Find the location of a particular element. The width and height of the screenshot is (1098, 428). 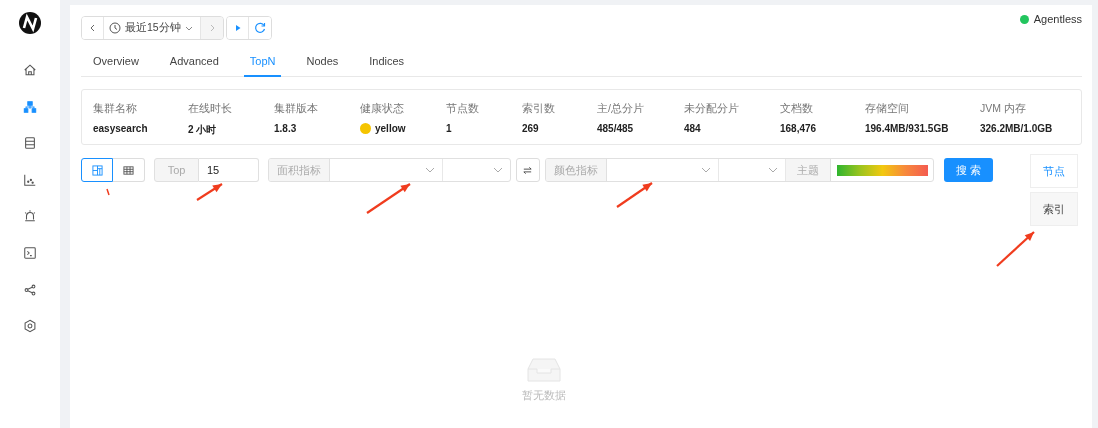

stat-value: easysearch is located at coordinates (120, 128).